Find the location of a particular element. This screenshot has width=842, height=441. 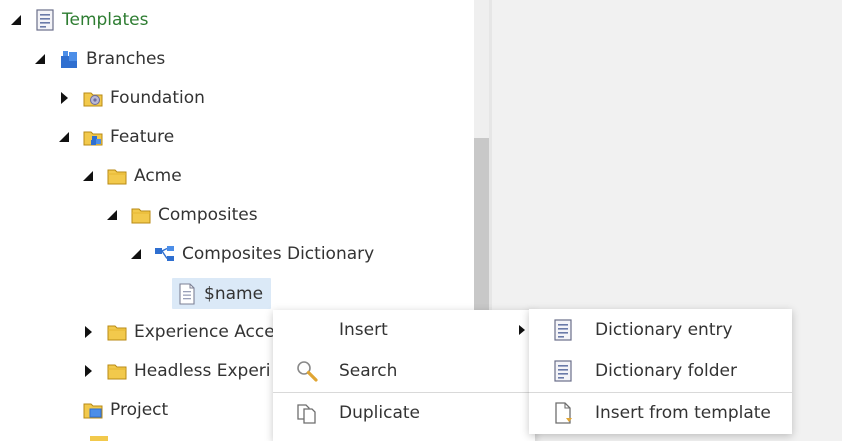

tree-node-composites-dictionary: Composites Dictionary is located at coordinates (252, 254).